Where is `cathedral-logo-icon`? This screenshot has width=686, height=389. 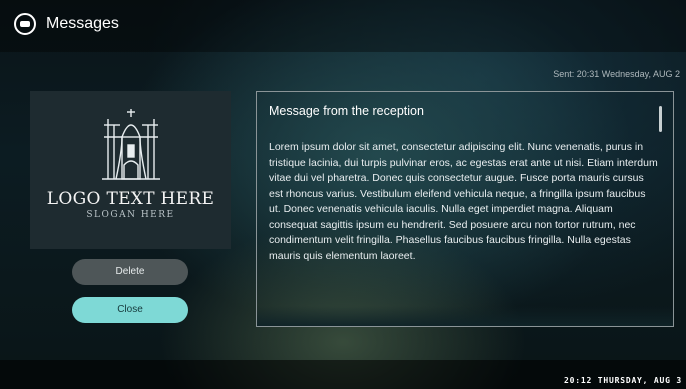
cathedral-logo-icon is located at coordinates (131, 144).